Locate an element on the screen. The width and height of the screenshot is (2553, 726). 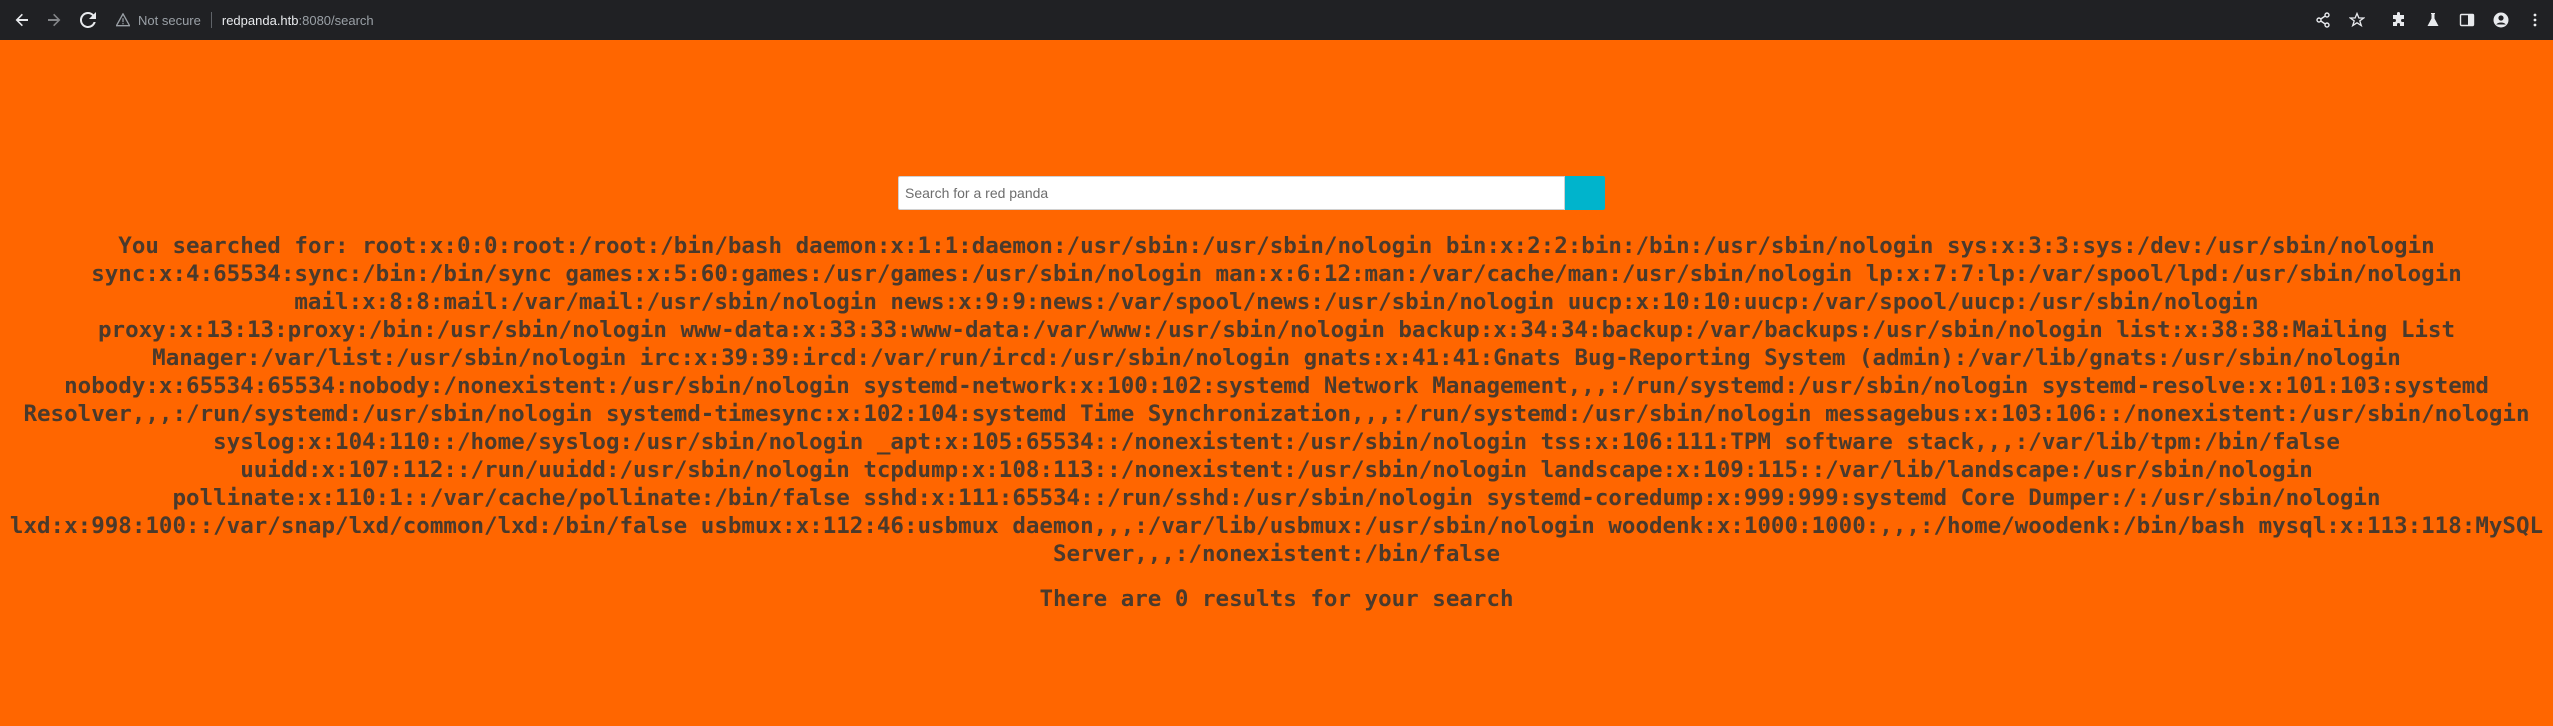
kebab-menu-icon is located at coordinates (2535, 20).